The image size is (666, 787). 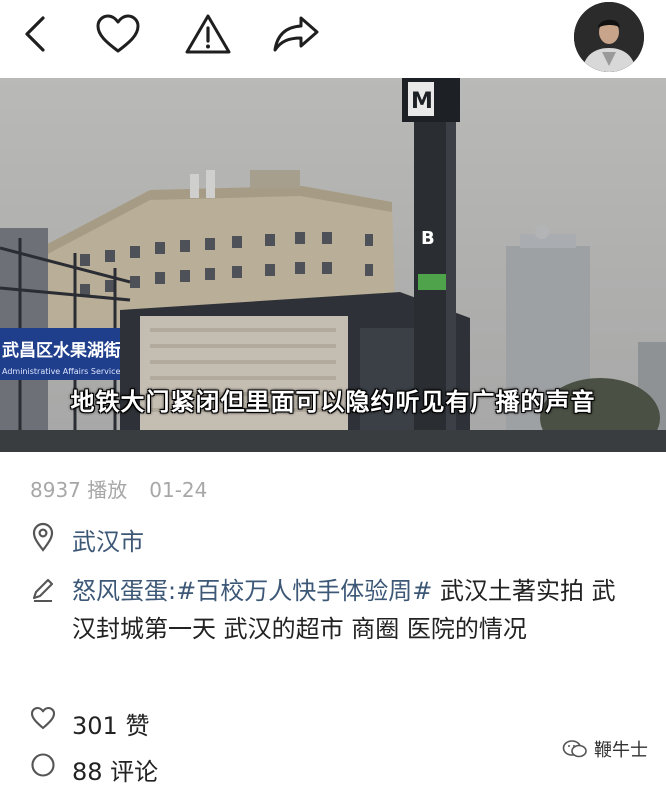 What do you see at coordinates (43, 765) in the screenshot?
I see `comment-bubble-icon` at bounding box center [43, 765].